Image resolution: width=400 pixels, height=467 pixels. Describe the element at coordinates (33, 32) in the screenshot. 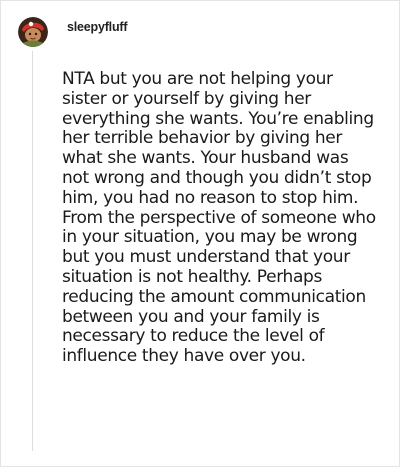

I see `cartoon-character-avatar-icon` at that location.